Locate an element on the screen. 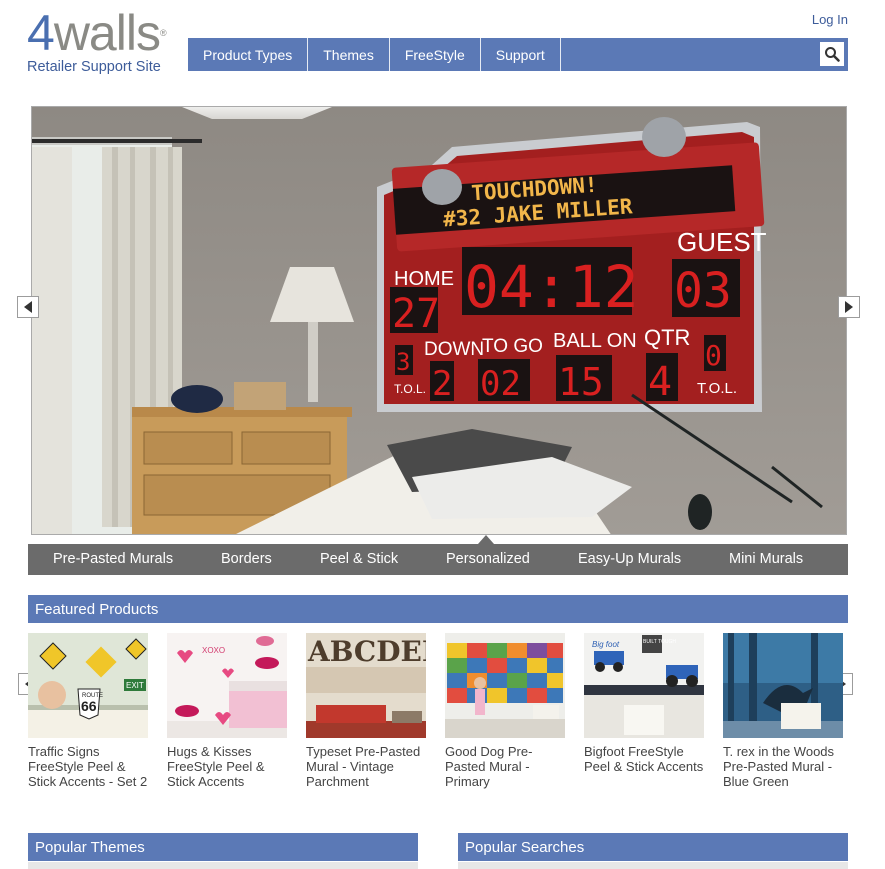 This screenshot has width=885, height=869. scoreboard-tol-right-value: 0 is located at coordinates (713, 355).